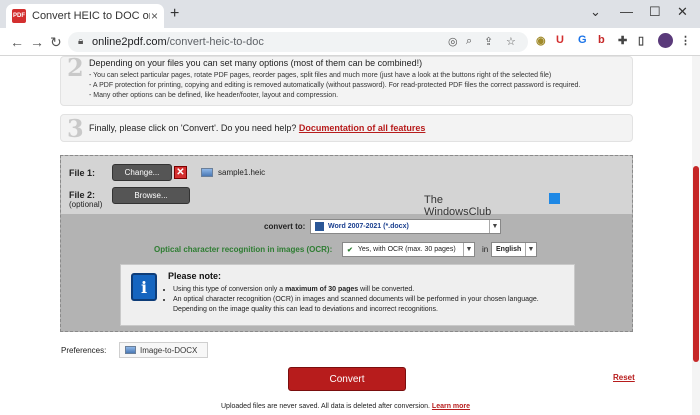  What do you see at coordinates (242, 172) in the screenshot?
I see `file-1-name: sample1.heic` at bounding box center [242, 172].